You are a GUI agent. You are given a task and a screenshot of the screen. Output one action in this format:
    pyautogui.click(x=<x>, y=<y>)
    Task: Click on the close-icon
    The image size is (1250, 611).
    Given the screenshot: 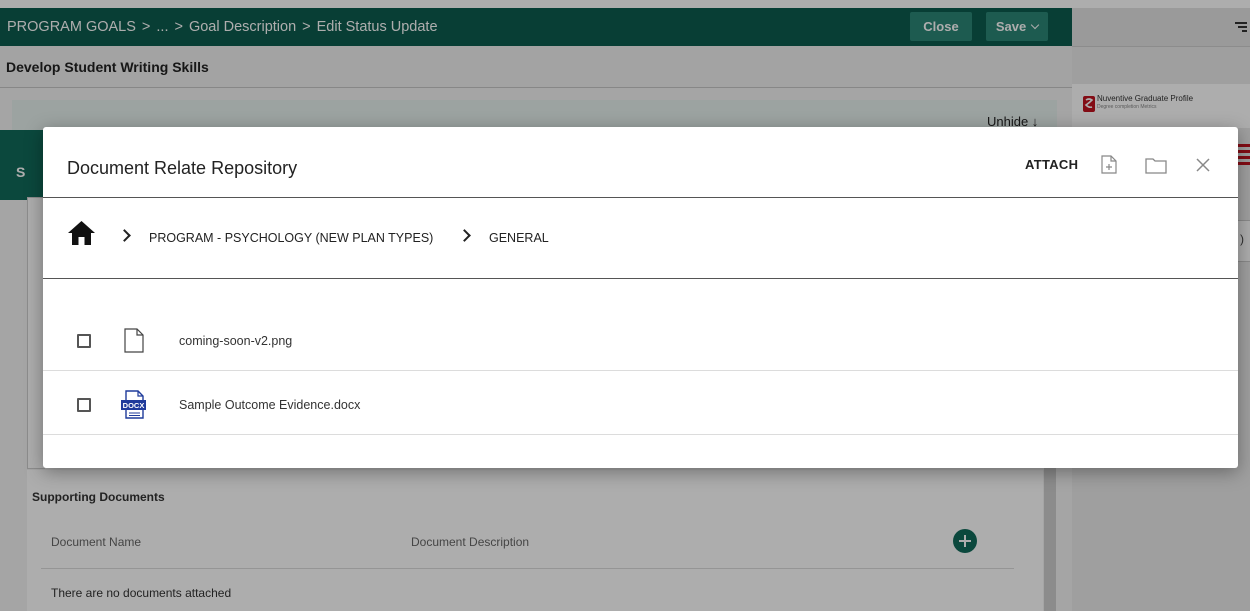 What is the action you would take?
    pyautogui.click(x=1203, y=165)
    